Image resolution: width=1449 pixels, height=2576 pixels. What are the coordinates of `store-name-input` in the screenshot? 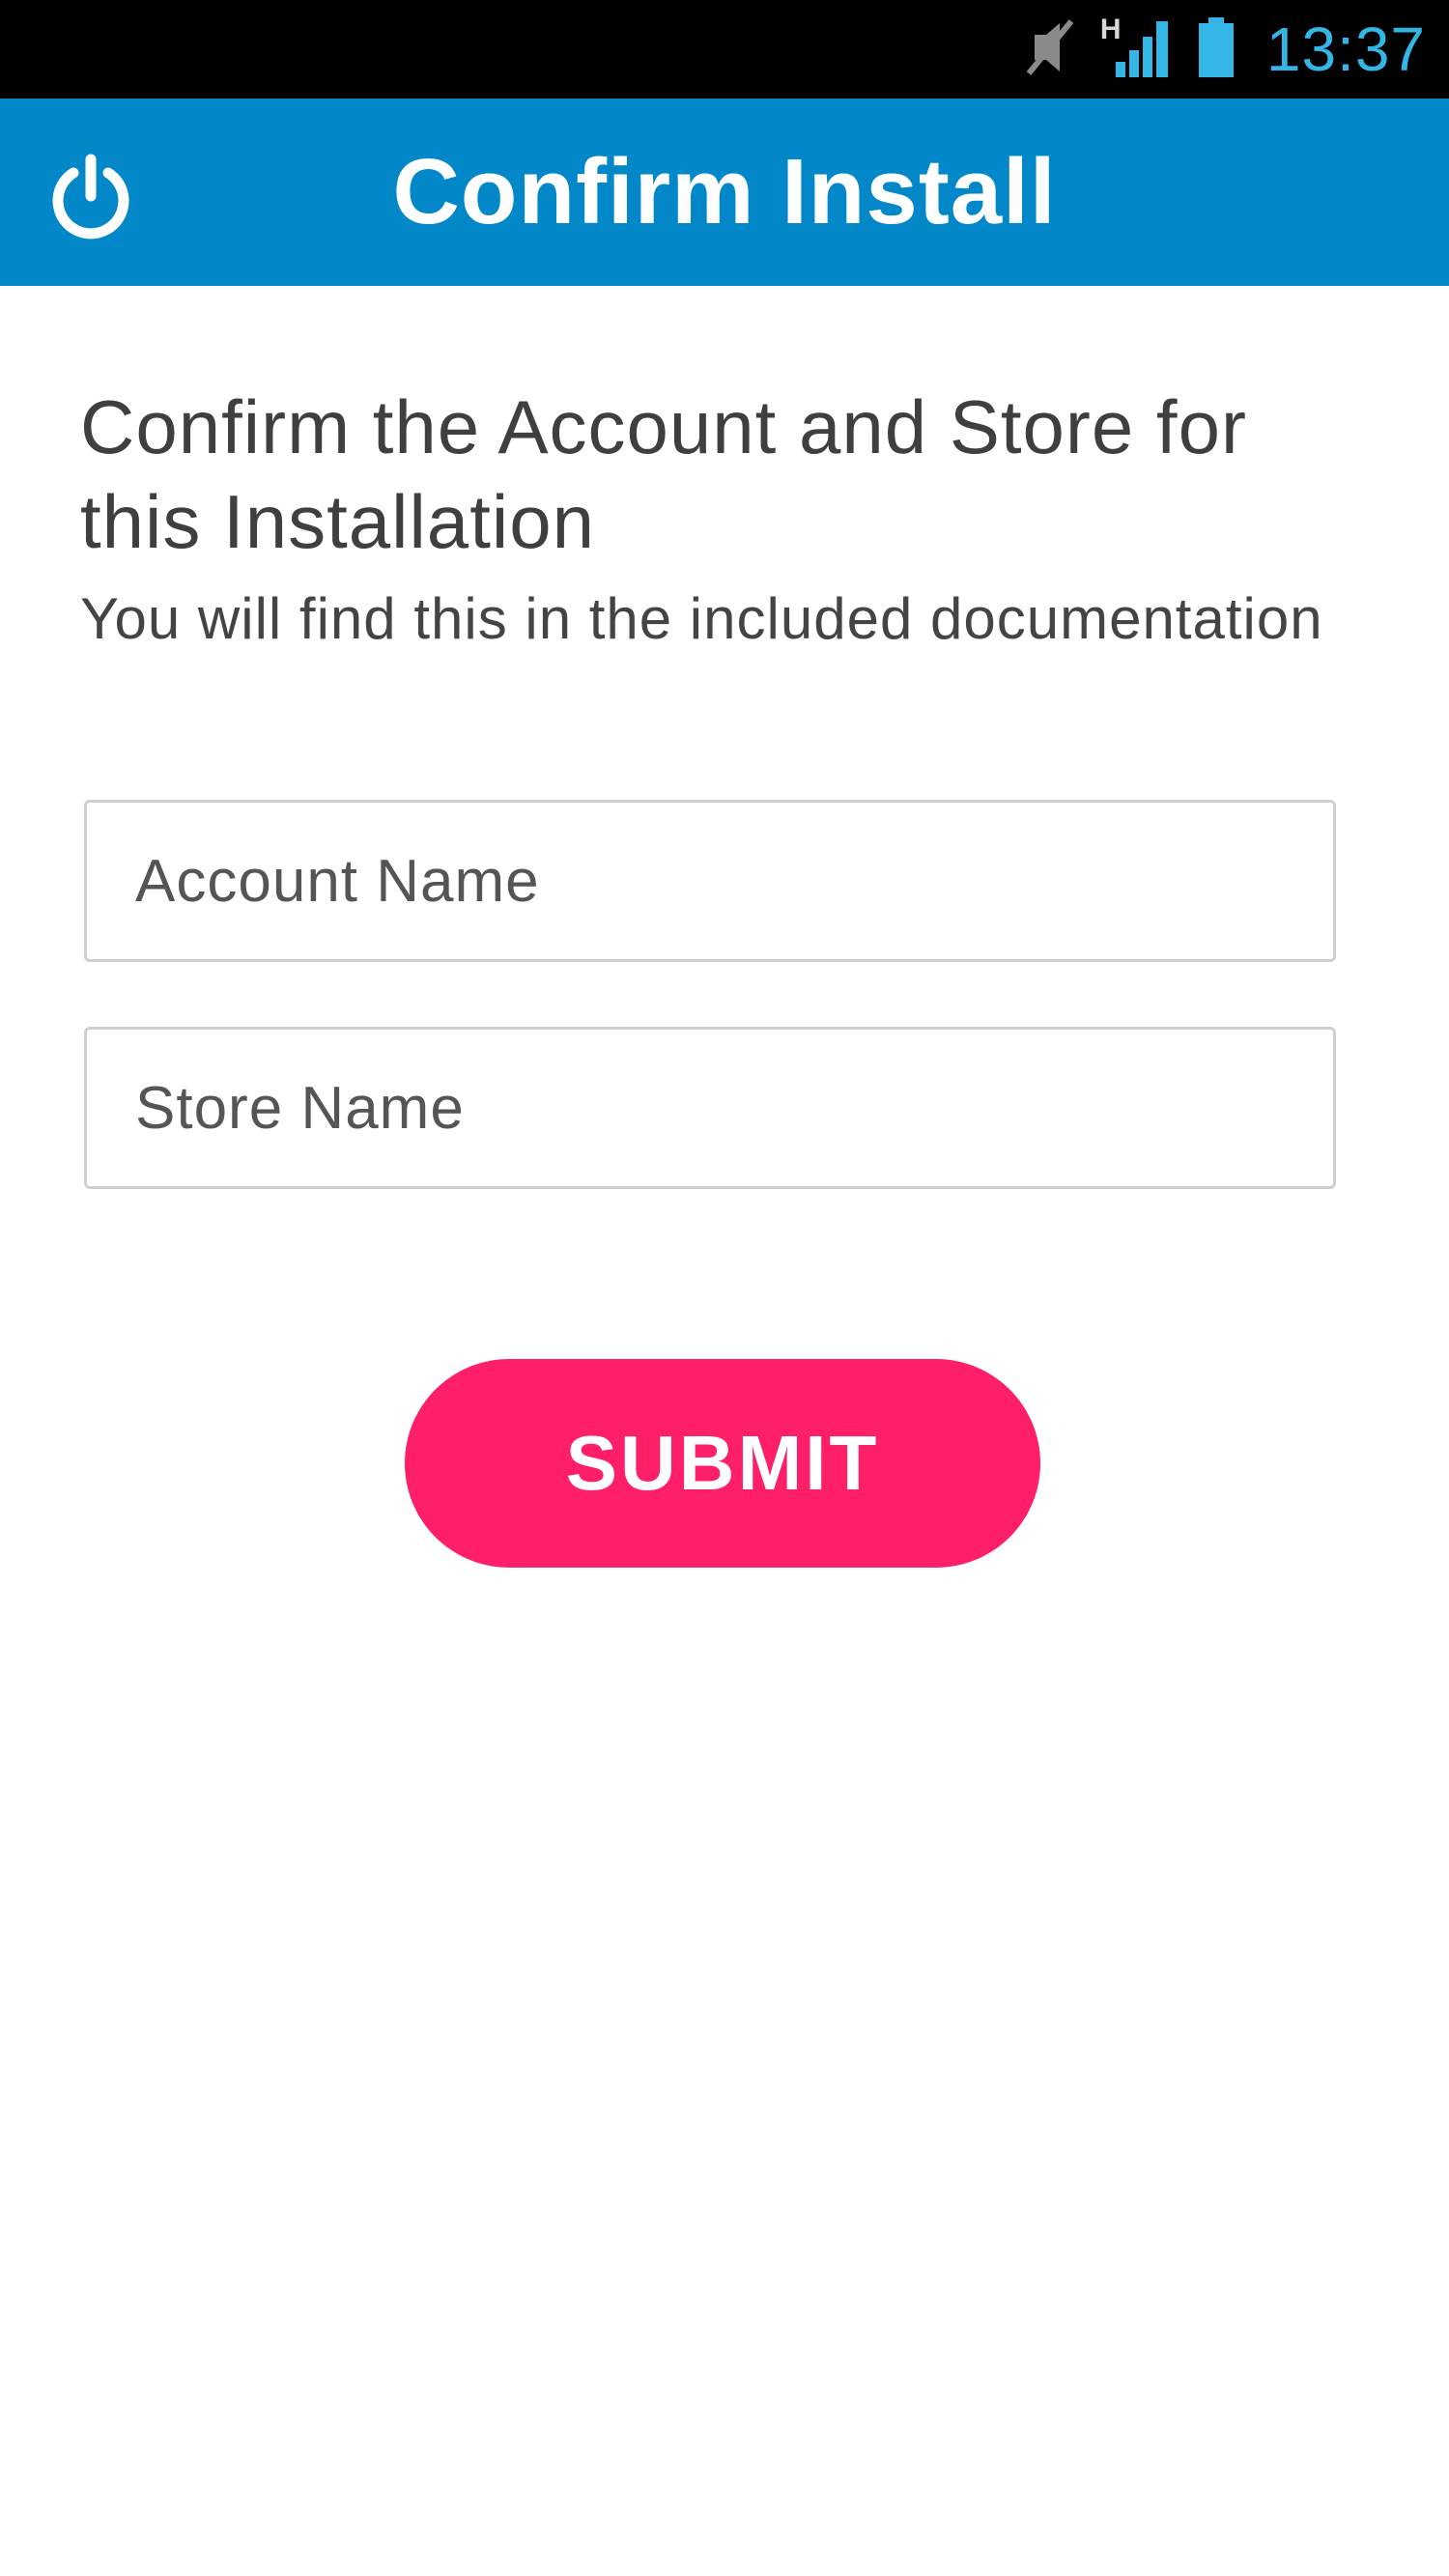 It's located at (733, 1108).